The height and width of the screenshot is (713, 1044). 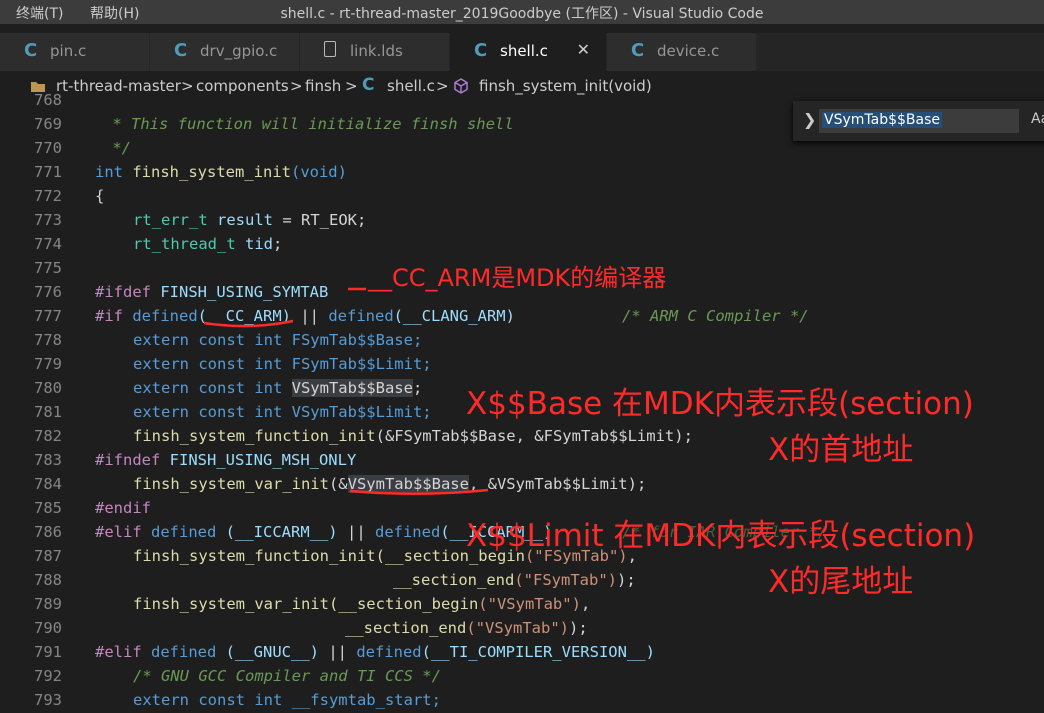 What do you see at coordinates (68, 51) in the screenshot?
I see `tab-label: pin.c` at bounding box center [68, 51].